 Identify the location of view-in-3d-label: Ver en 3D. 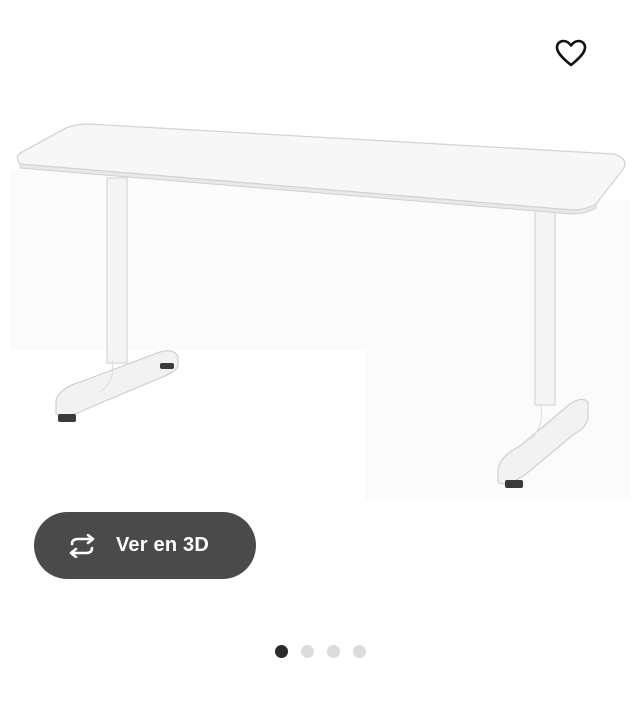
(162, 545).